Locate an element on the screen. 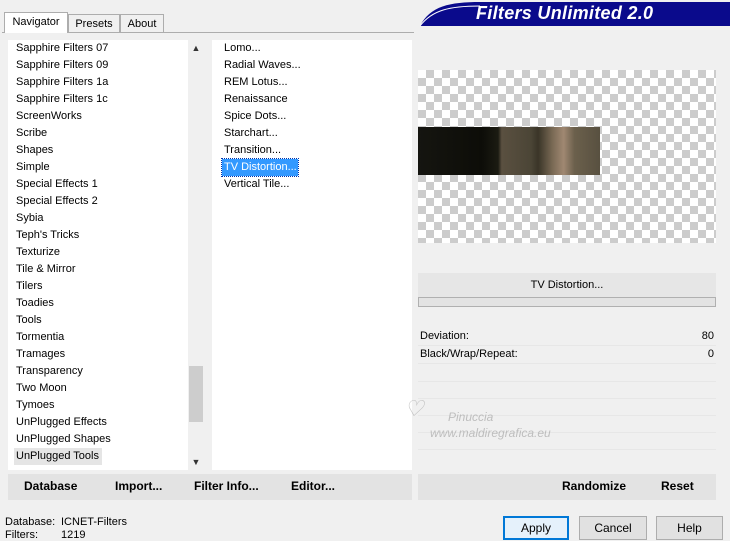 Image resolution: width=730 pixels, height=541 pixels. category-item: Toadies is located at coordinates (100, 303).